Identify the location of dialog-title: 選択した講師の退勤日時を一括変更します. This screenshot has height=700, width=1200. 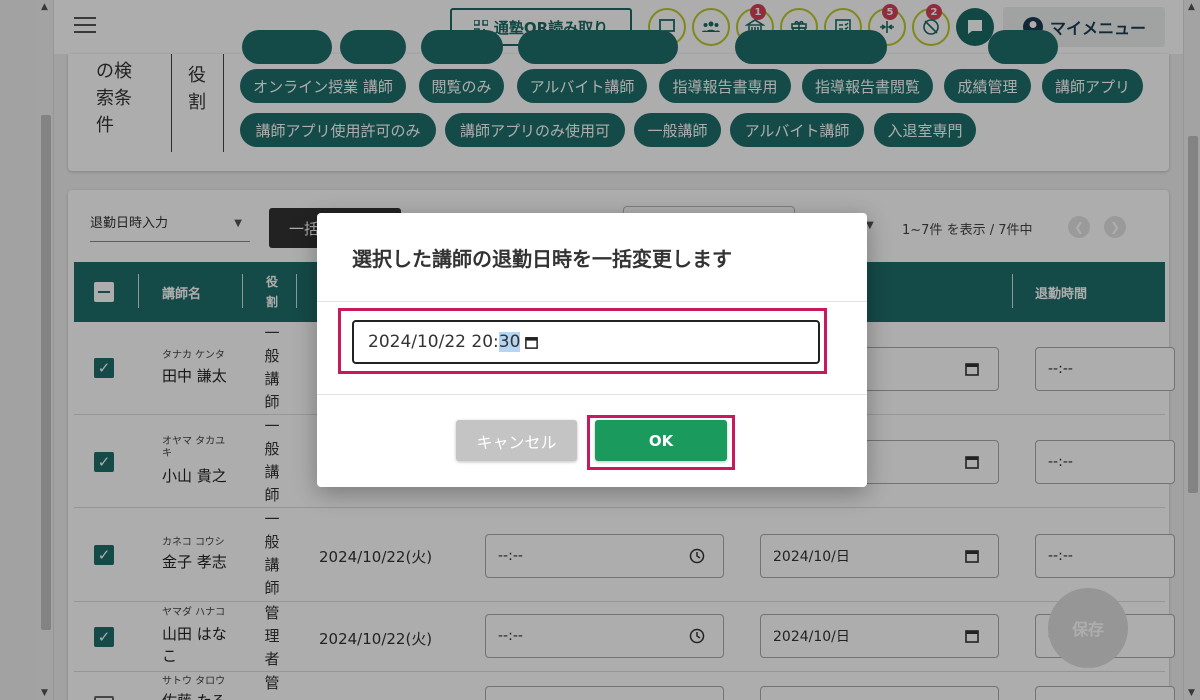
(542, 259).